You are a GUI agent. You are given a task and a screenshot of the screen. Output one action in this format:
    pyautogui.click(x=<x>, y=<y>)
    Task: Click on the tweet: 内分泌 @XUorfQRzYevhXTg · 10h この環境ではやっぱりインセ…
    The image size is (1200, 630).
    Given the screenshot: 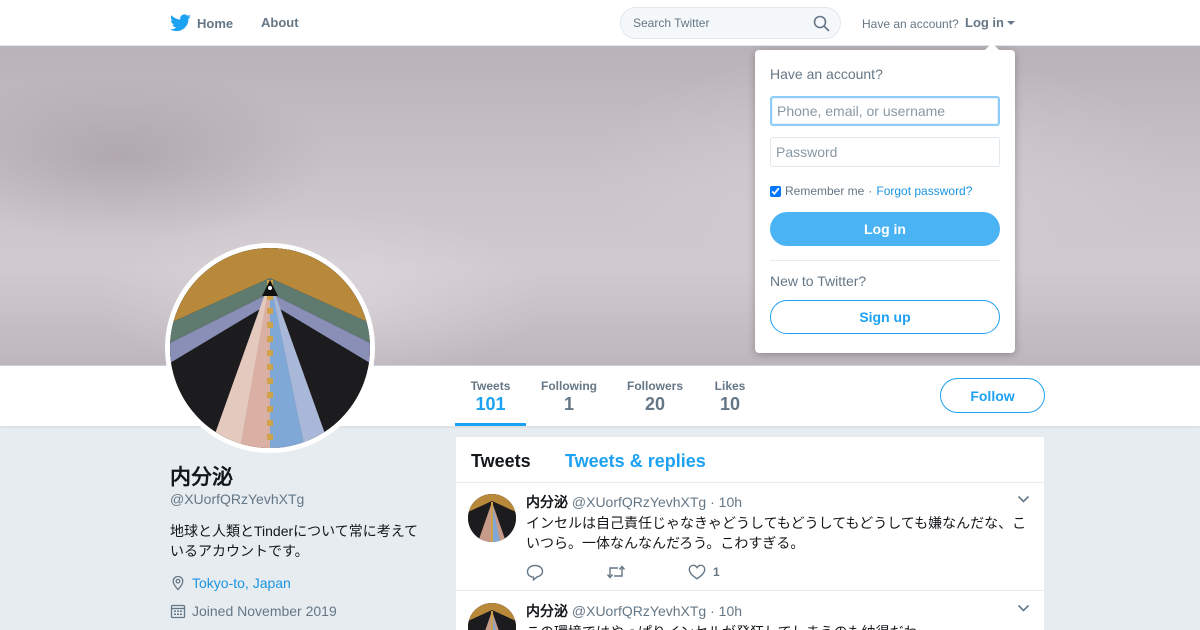 What is the action you would take?
    pyautogui.click(x=750, y=611)
    